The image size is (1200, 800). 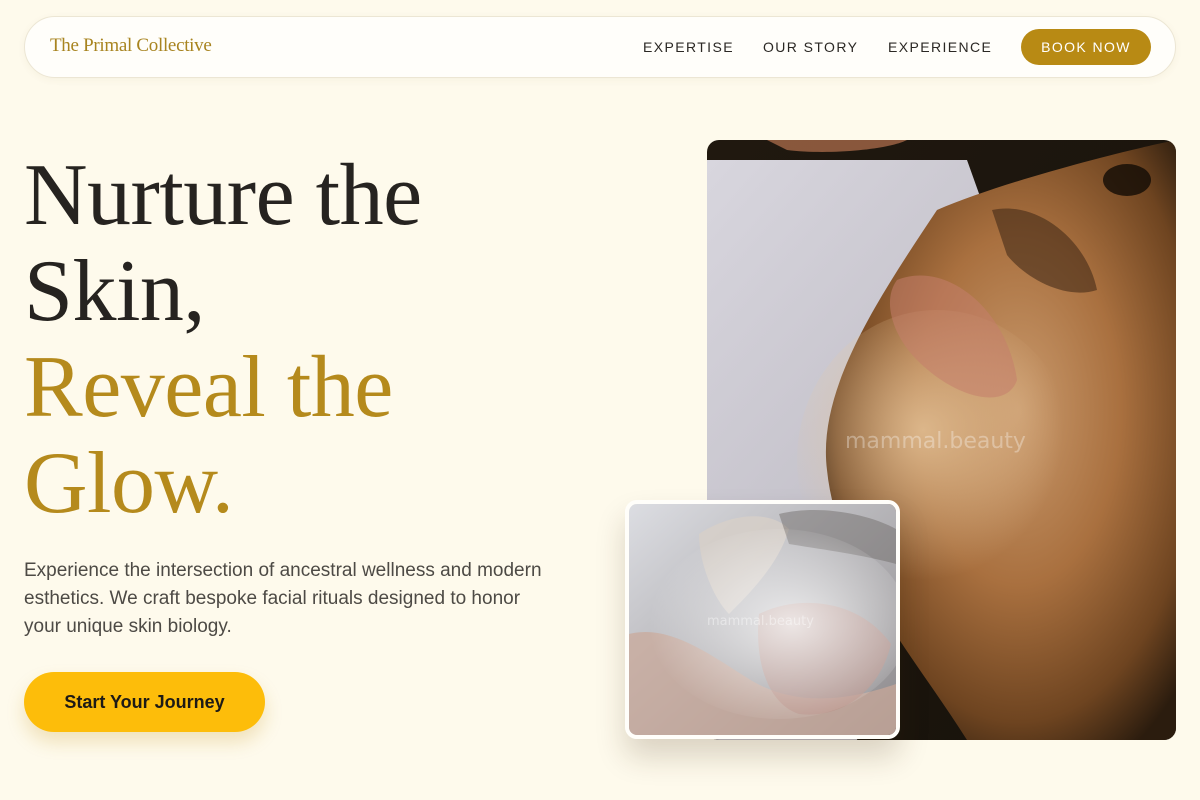 I want to click on inset-photo-watermark: mammal.beauty, so click(x=760, y=621).